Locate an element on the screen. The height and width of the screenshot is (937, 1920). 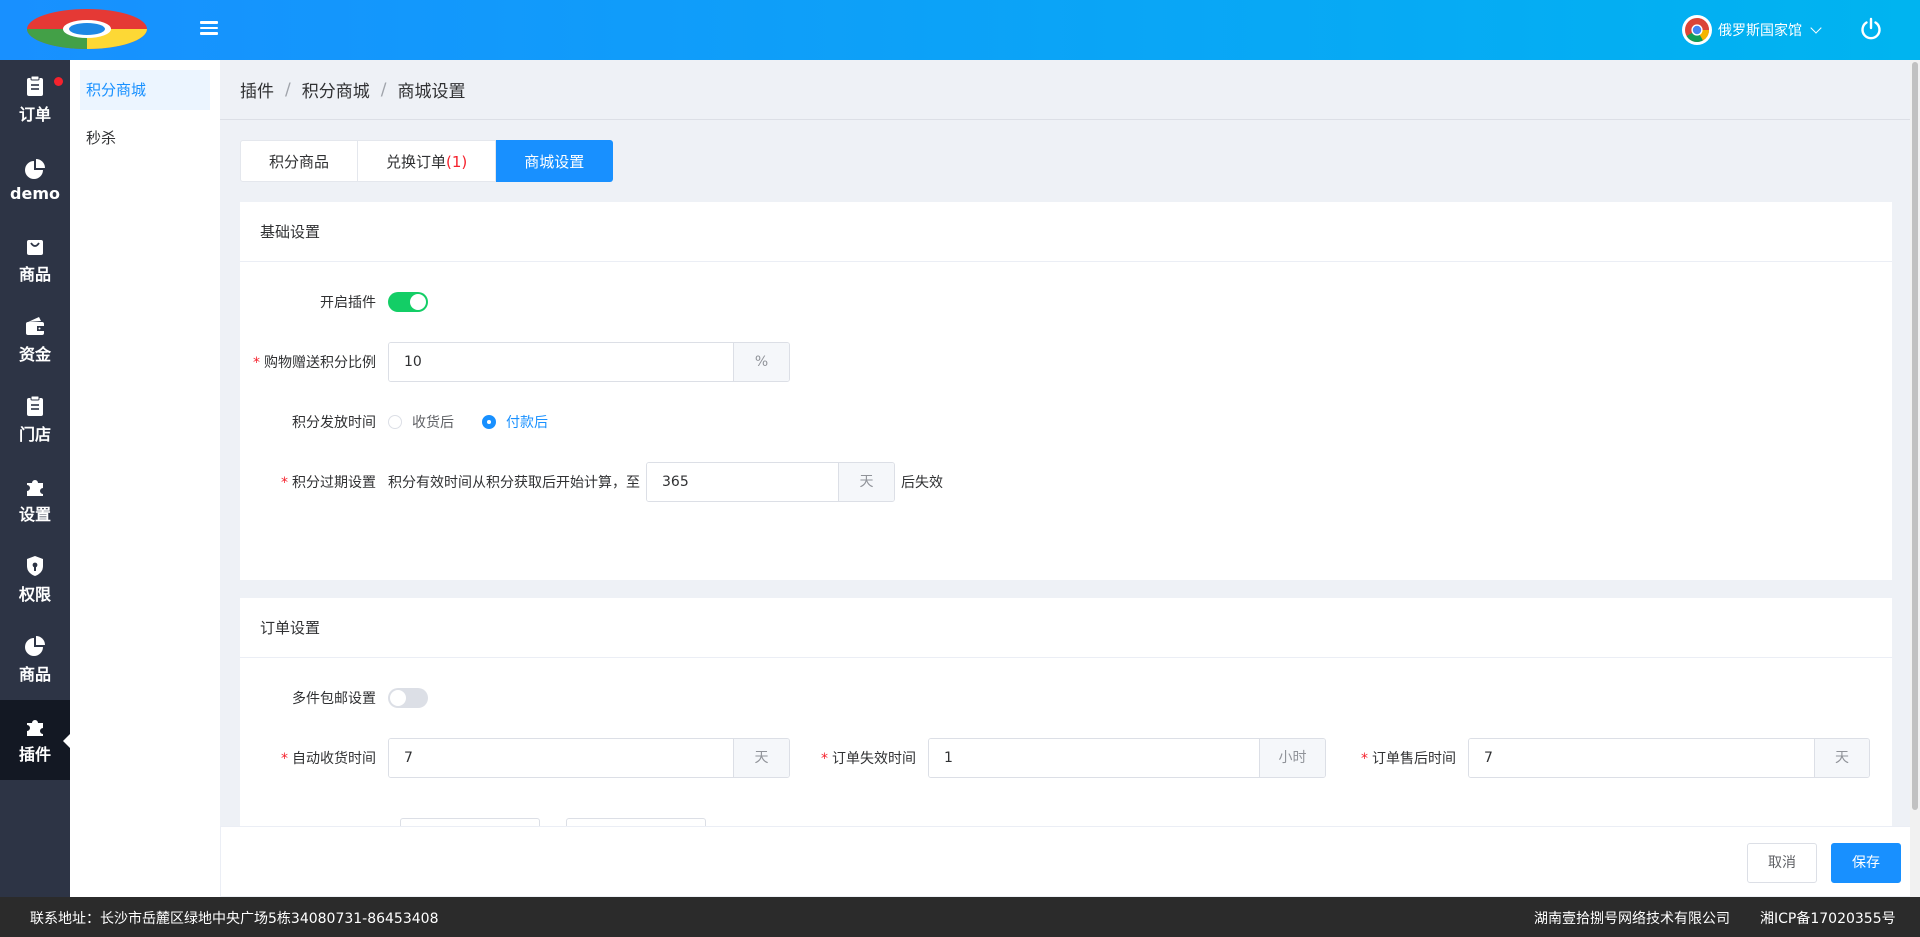
wallet-icon is located at coordinates (35, 326).